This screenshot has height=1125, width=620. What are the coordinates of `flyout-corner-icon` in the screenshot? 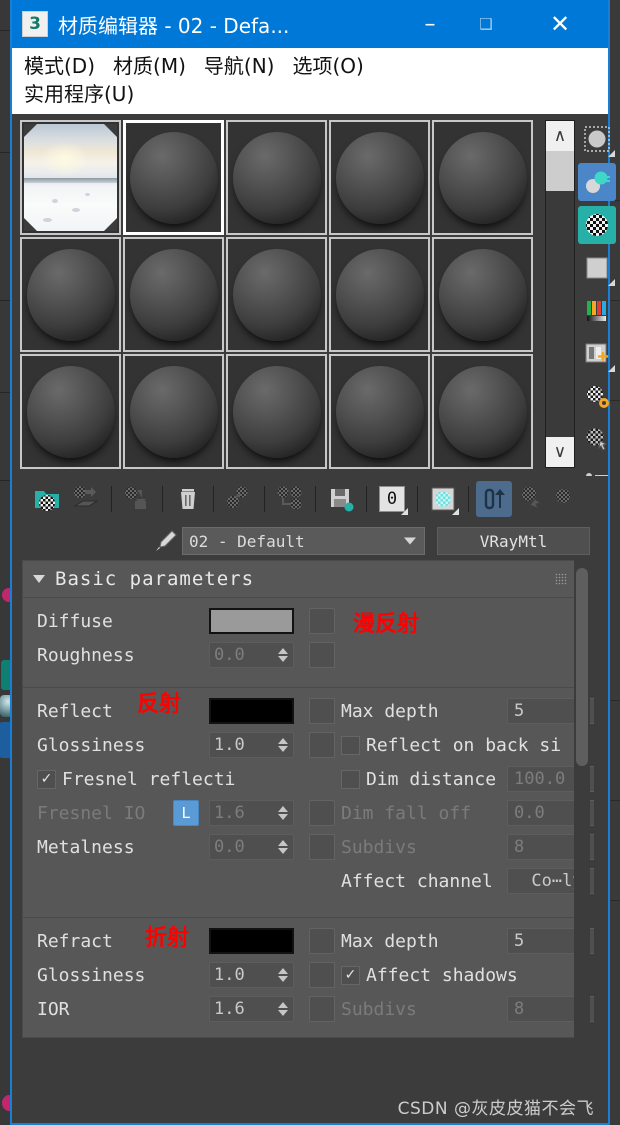 It's located at (611, 154).